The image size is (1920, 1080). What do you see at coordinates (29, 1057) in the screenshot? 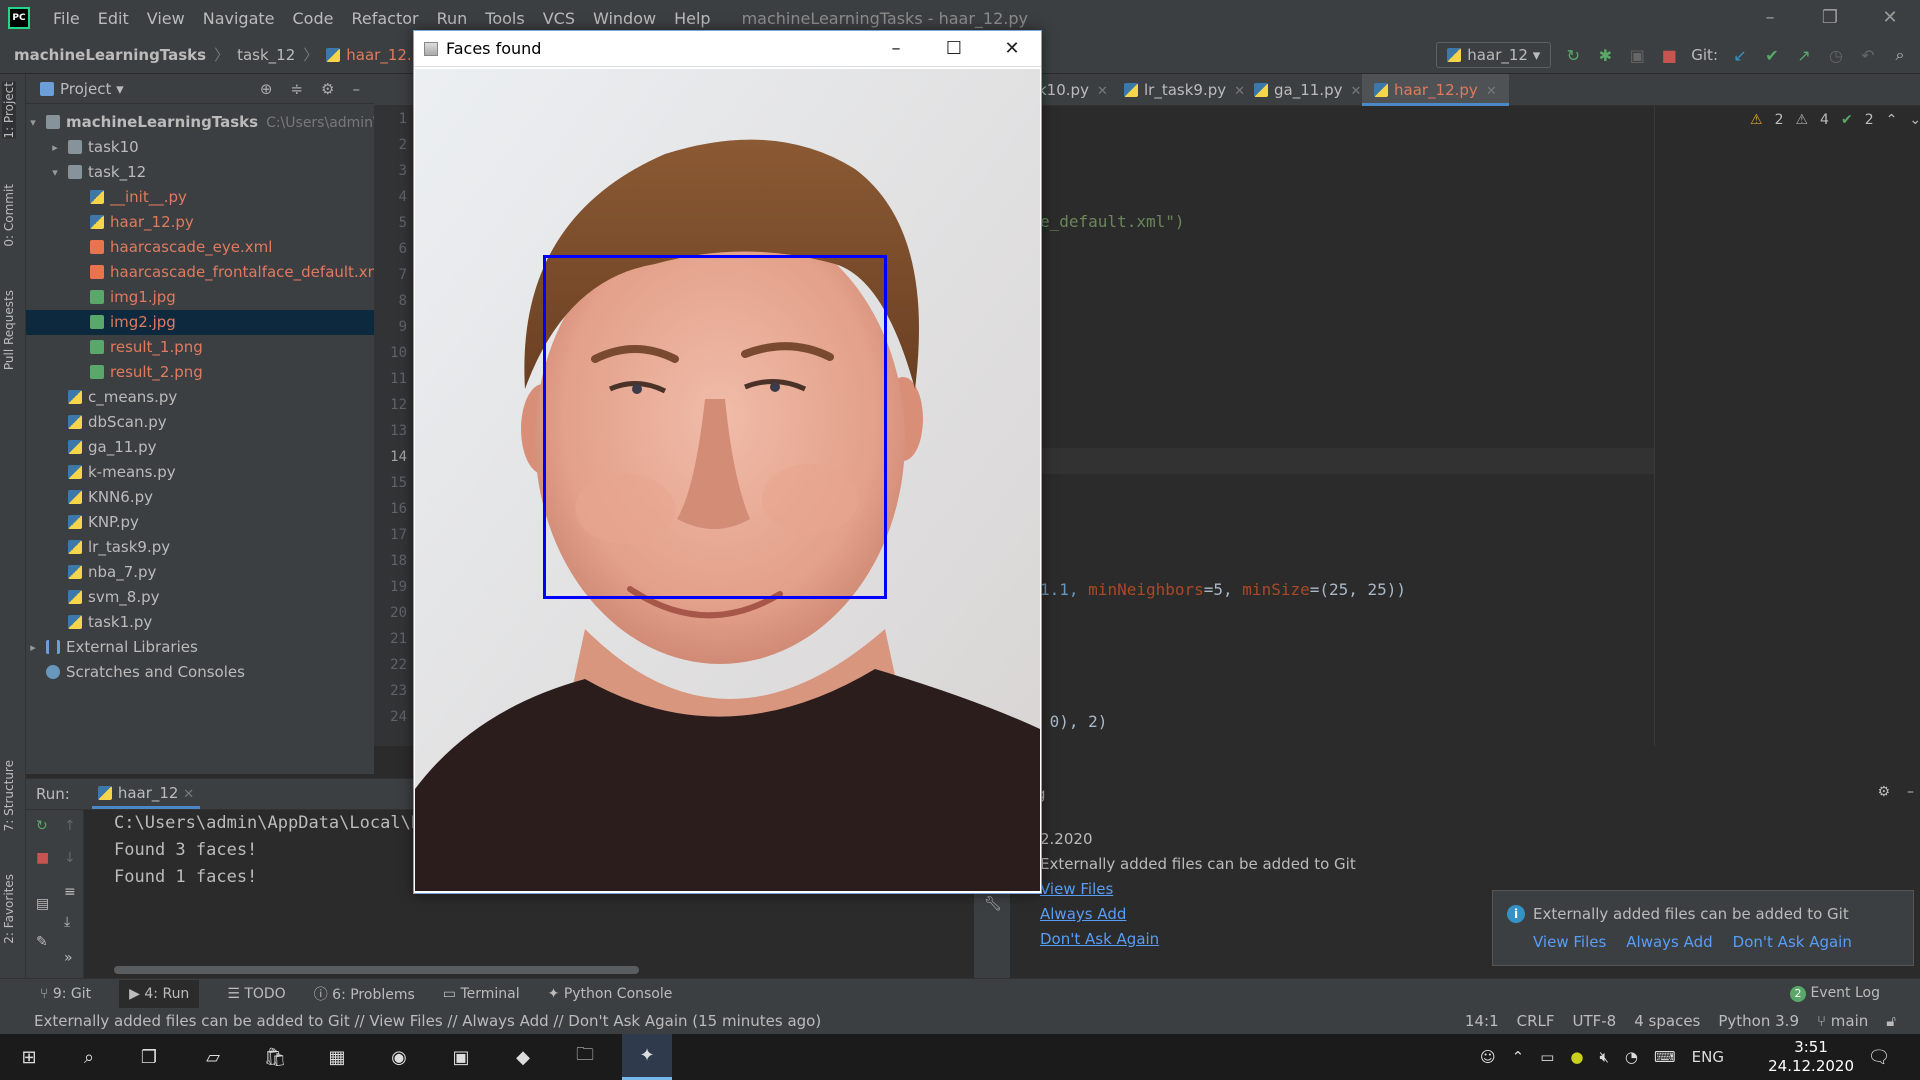
I see `windows-start-icon: ⊞` at bounding box center [29, 1057].